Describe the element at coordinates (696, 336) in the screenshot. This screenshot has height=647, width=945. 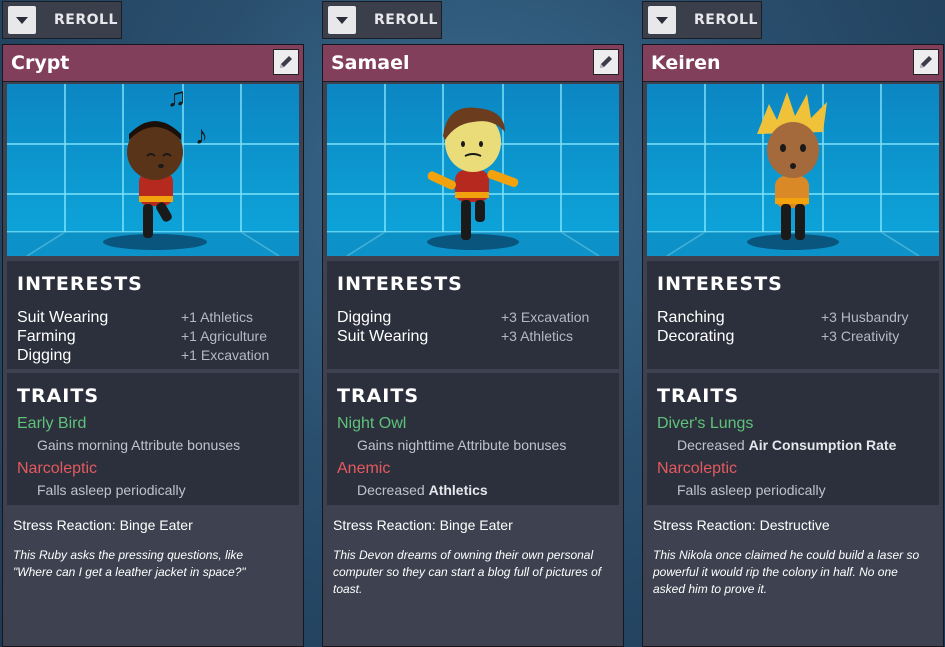
I see `interest-name: Decorating` at that location.